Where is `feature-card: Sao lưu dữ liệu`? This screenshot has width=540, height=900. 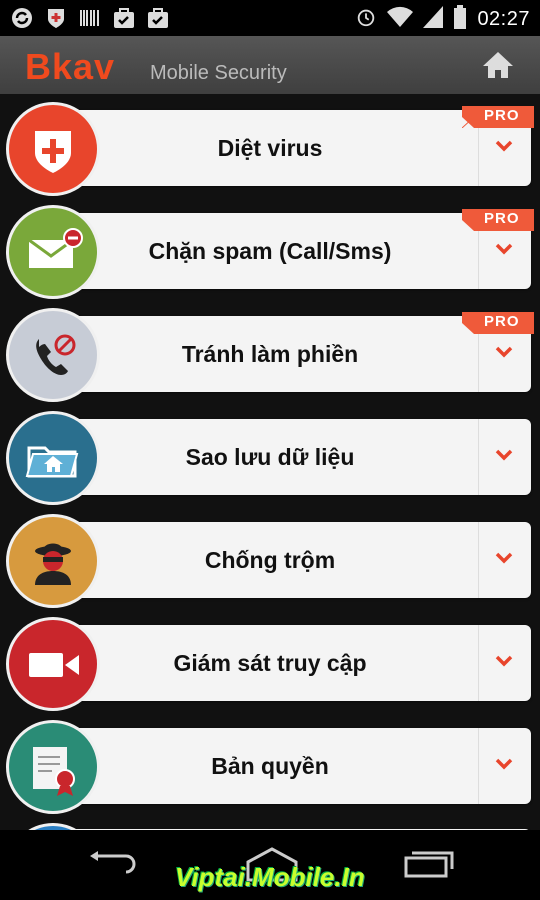 feature-card: Sao lưu dữ liệu is located at coordinates (289, 457).